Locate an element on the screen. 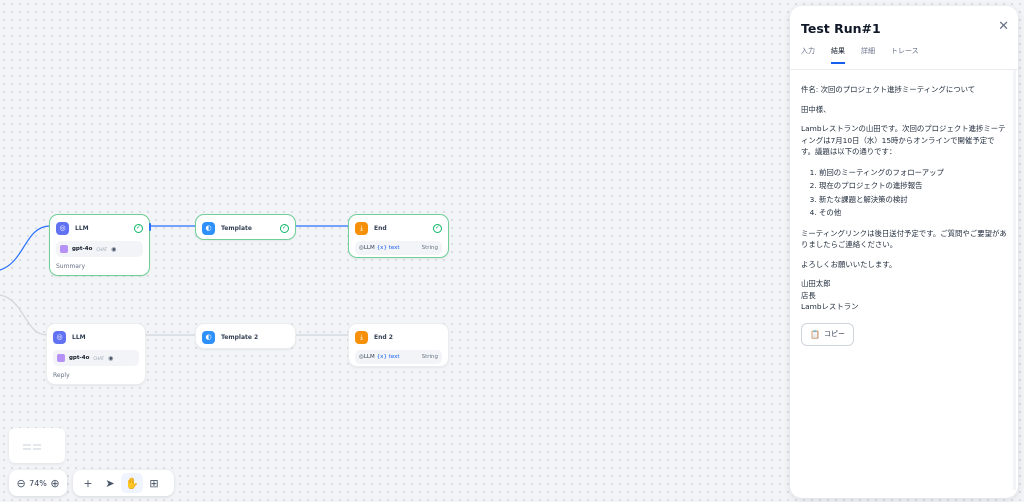 The image size is (1024, 502). template-node: ◐ Template ✓ is located at coordinates (245, 227).